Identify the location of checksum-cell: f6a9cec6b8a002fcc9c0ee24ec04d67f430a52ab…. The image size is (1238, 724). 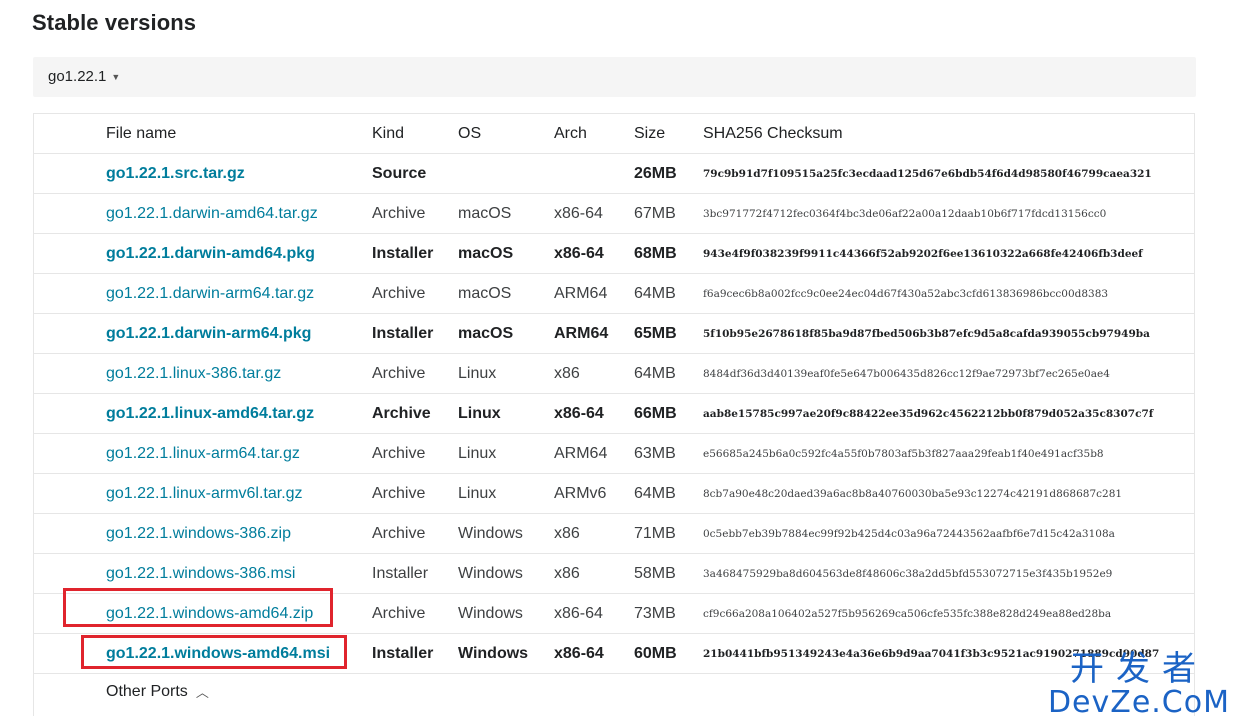
(906, 294).